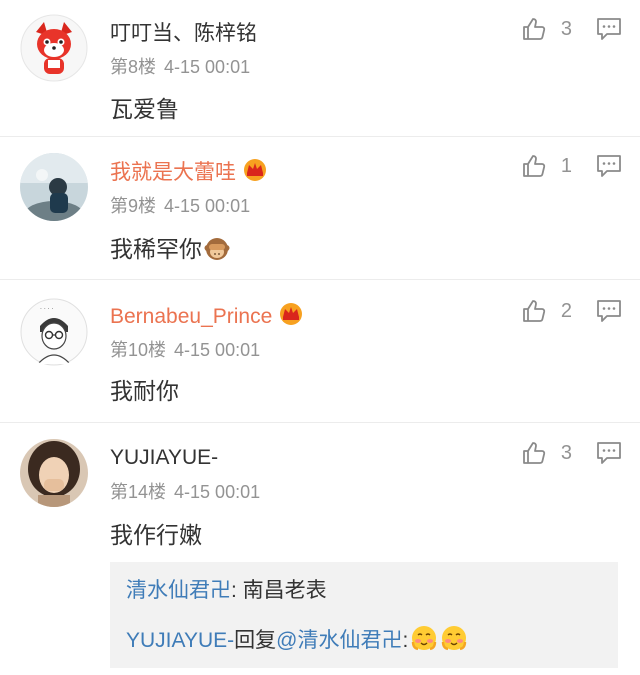  What do you see at coordinates (156, 249) in the screenshot?
I see `comment-text-content: 我稀罕你` at bounding box center [156, 249].